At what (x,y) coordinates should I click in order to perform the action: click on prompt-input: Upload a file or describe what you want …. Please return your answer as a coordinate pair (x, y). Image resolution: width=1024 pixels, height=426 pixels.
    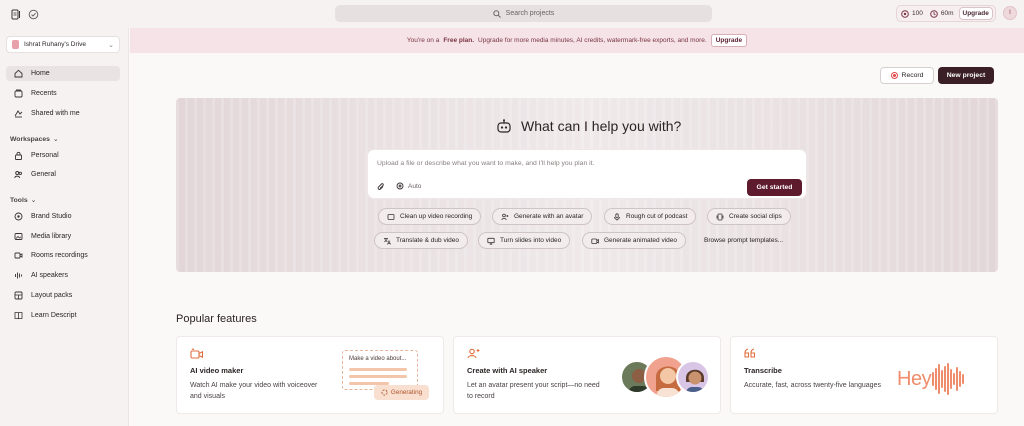
    Looking at the image, I should click on (485, 163).